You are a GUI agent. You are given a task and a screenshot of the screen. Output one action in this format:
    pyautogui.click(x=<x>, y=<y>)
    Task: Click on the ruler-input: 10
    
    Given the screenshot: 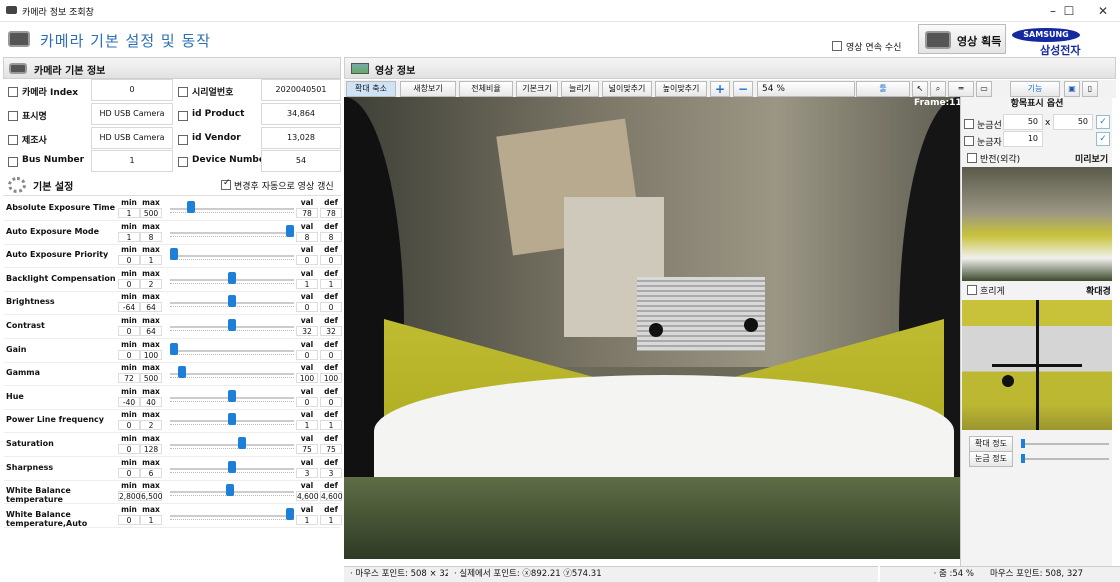 What is the action you would take?
    pyautogui.click(x=1023, y=139)
    